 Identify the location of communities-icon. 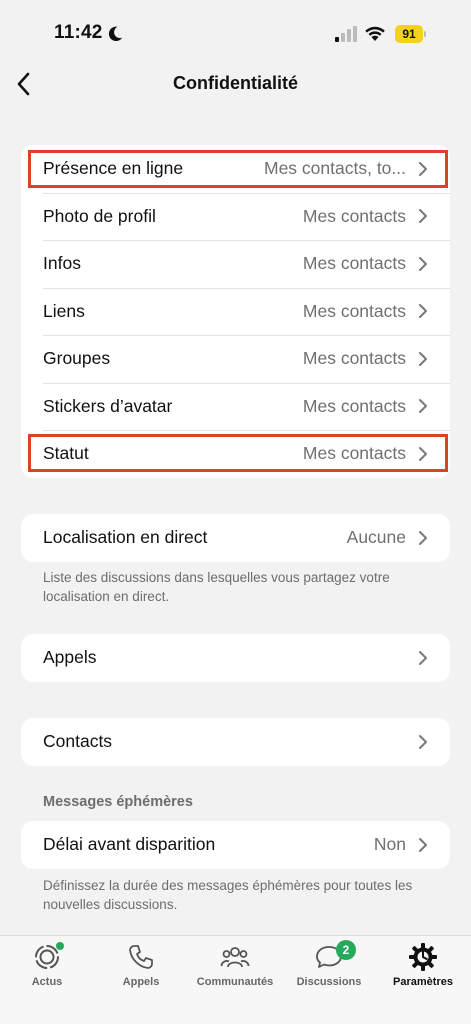
(235, 957).